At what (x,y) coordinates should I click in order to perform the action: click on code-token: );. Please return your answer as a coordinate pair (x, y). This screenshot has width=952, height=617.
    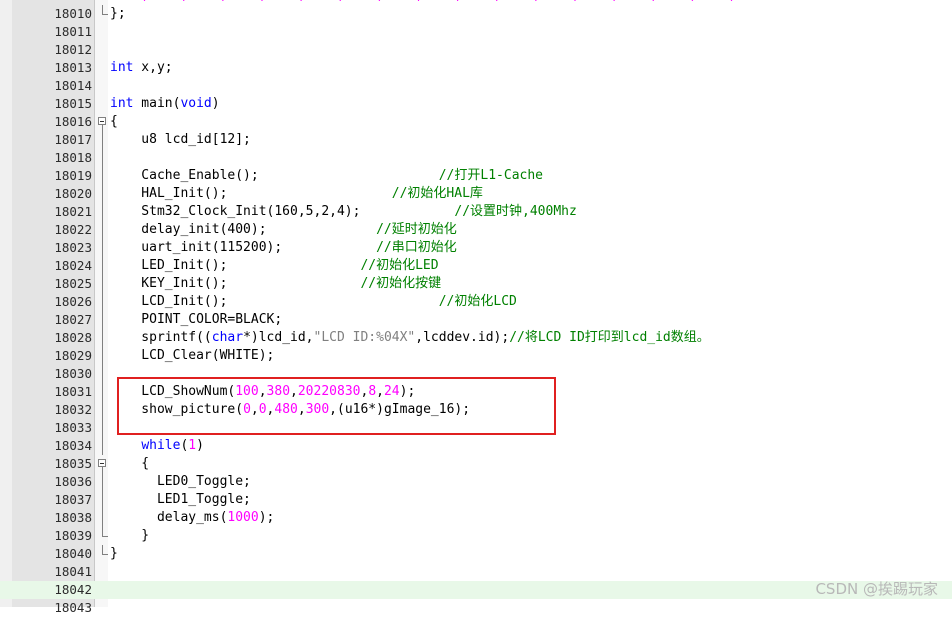
    Looking at the image, I should click on (407, 391).